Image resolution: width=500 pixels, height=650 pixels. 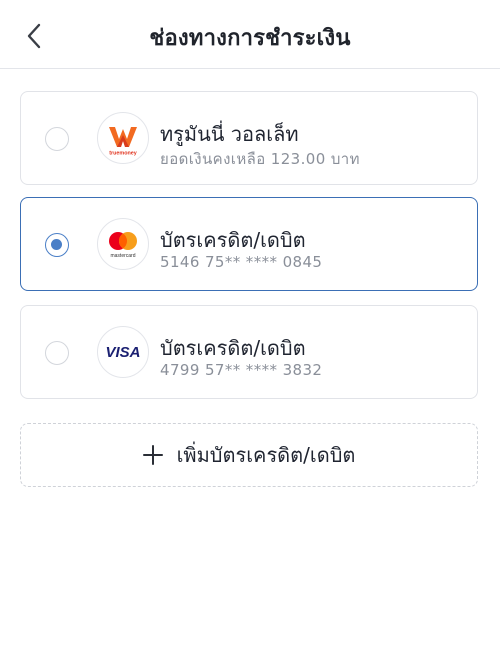 I want to click on mastercard-logo: mastercard, so click(x=123, y=244).